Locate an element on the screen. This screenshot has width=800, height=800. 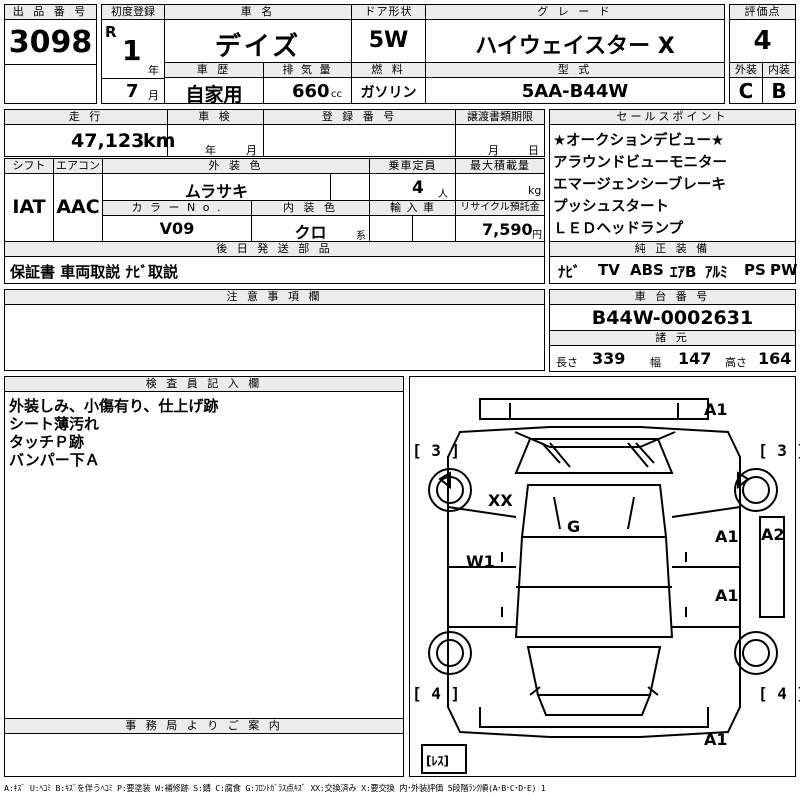
recycle-cell: 7,590 円 is located at coordinates (500, 228).